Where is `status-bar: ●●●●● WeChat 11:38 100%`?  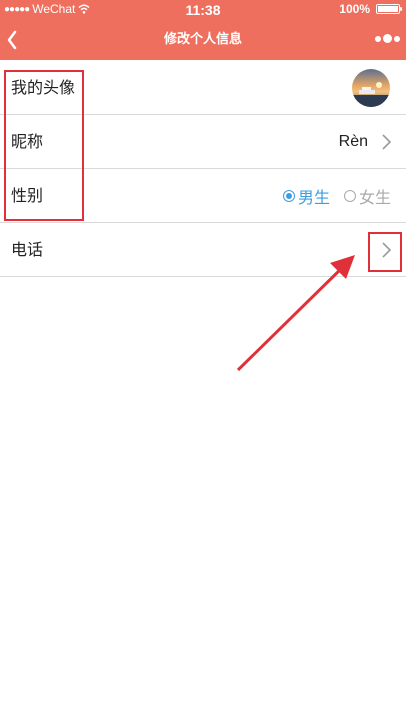
status-bar: ●●●●● WeChat 11:38 100% is located at coordinates (203, 10).